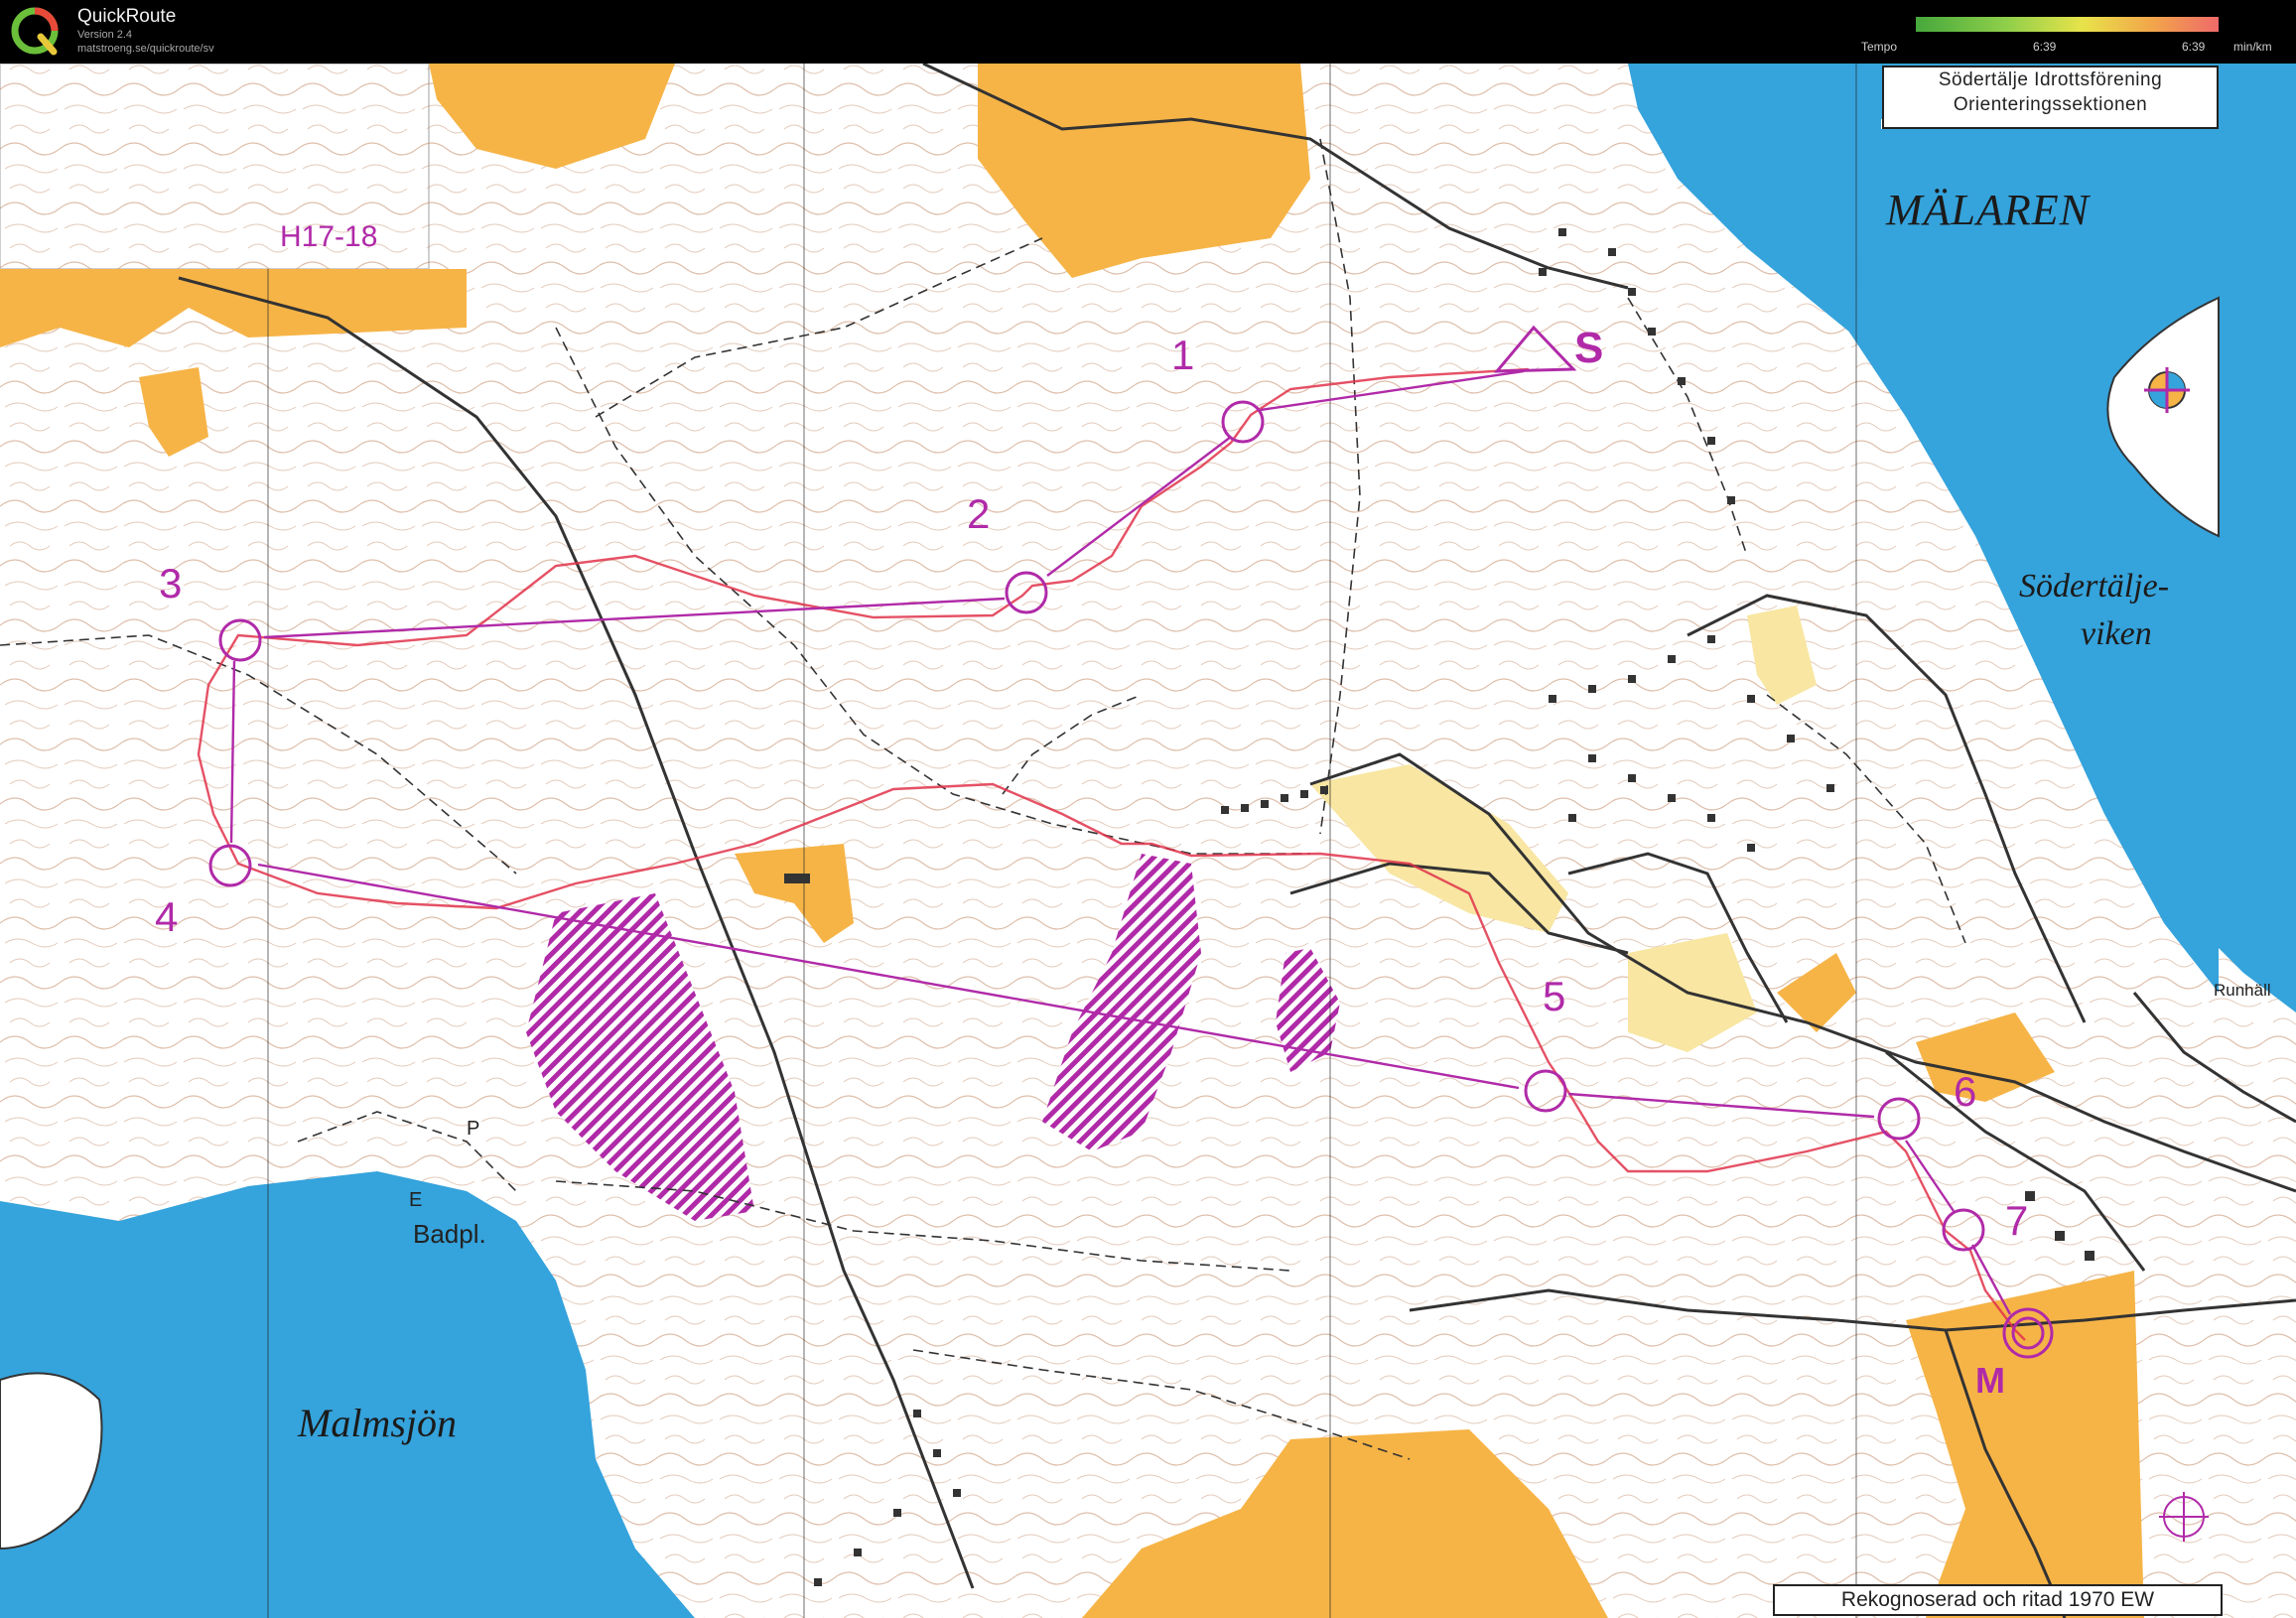 The image size is (2296, 1618). What do you see at coordinates (449, 1234) in the screenshot?
I see `place-name-badpl: Badpl.` at bounding box center [449, 1234].